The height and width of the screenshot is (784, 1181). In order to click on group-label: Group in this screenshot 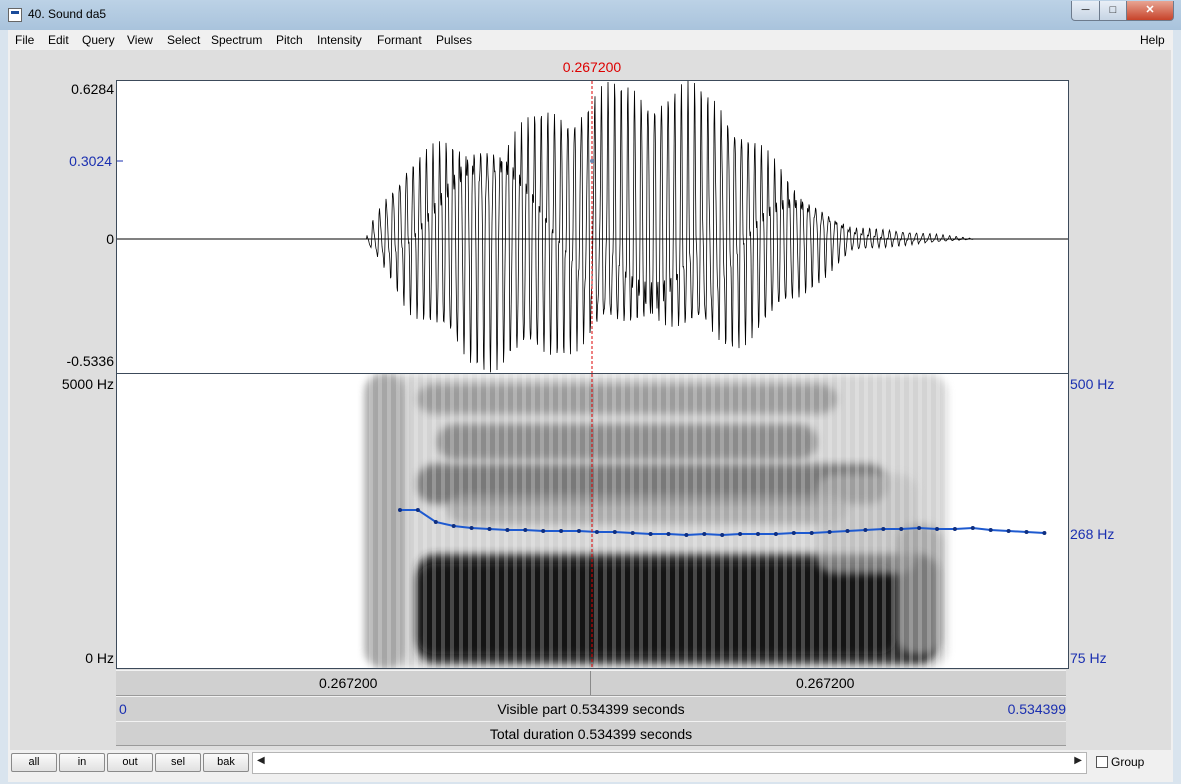, I will do `click(1128, 762)`.